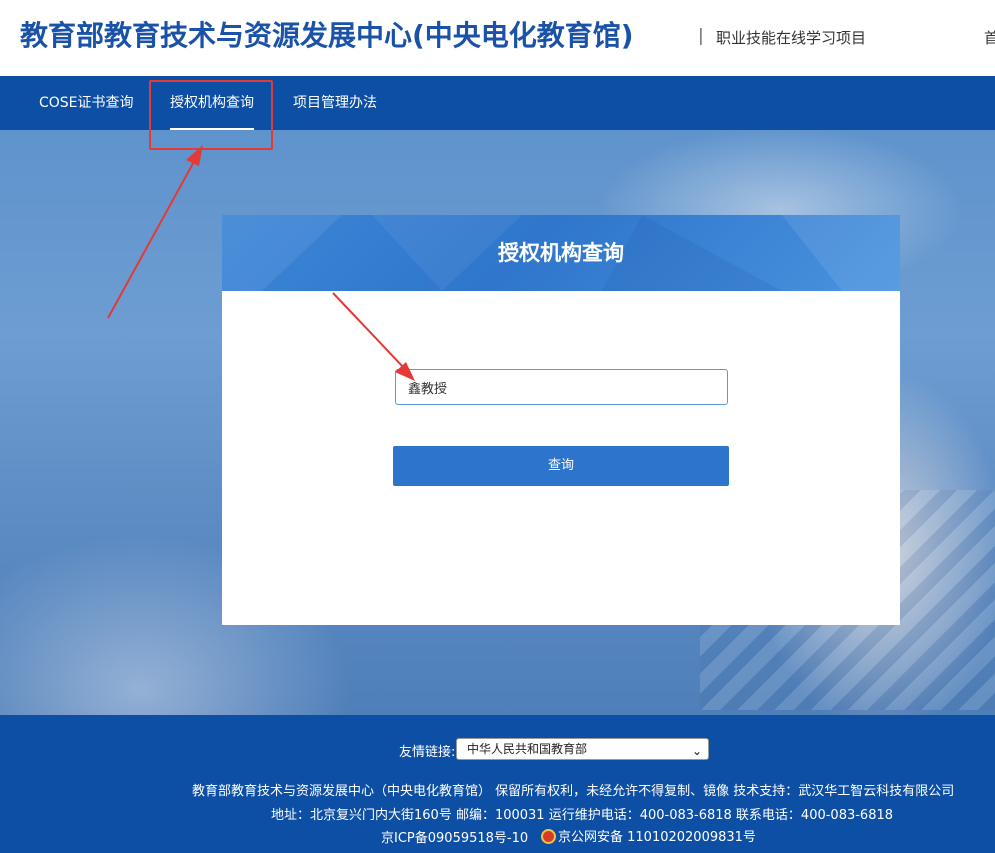  Describe the element at coordinates (454, 836) in the screenshot. I see `footer-icp: 京ICP备09059518号-10` at that location.